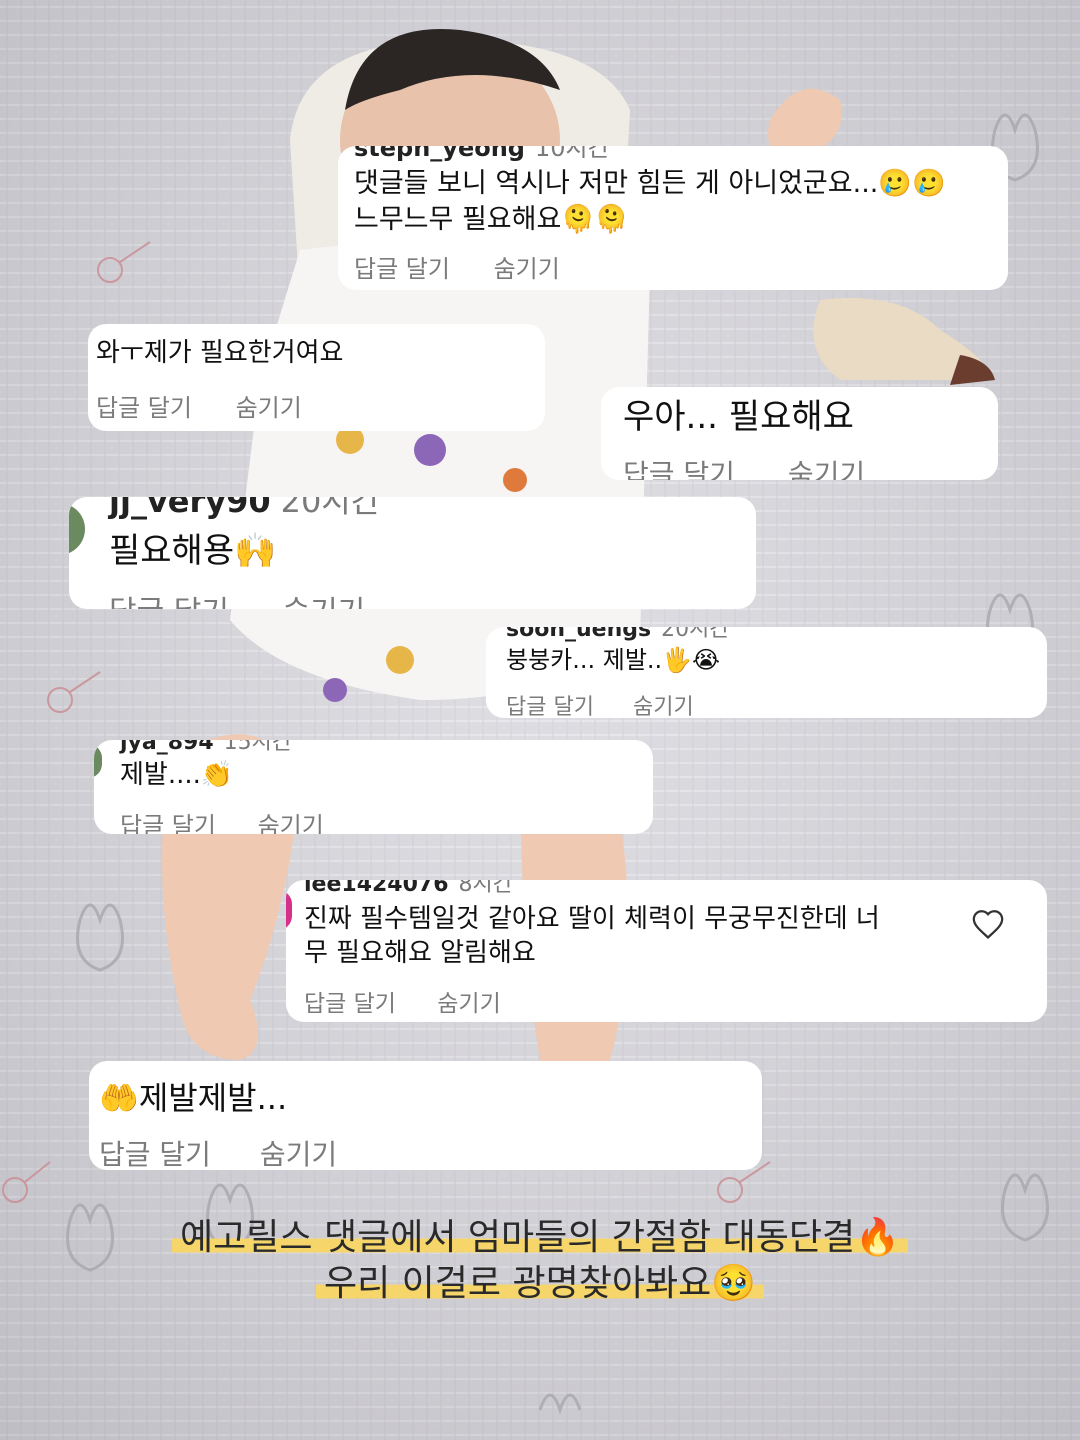  I want to click on caption-highlight: 우리 이걸로 광명찾아봐요🥹, so click(540, 1283).